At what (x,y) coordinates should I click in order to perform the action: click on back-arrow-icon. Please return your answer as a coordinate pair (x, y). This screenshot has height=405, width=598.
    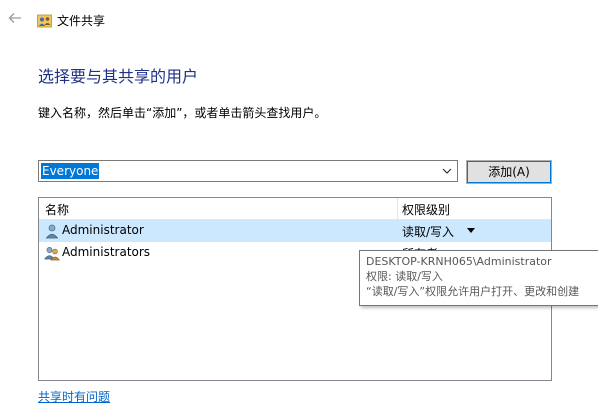
    Looking at the image, I should click on (15, 18).